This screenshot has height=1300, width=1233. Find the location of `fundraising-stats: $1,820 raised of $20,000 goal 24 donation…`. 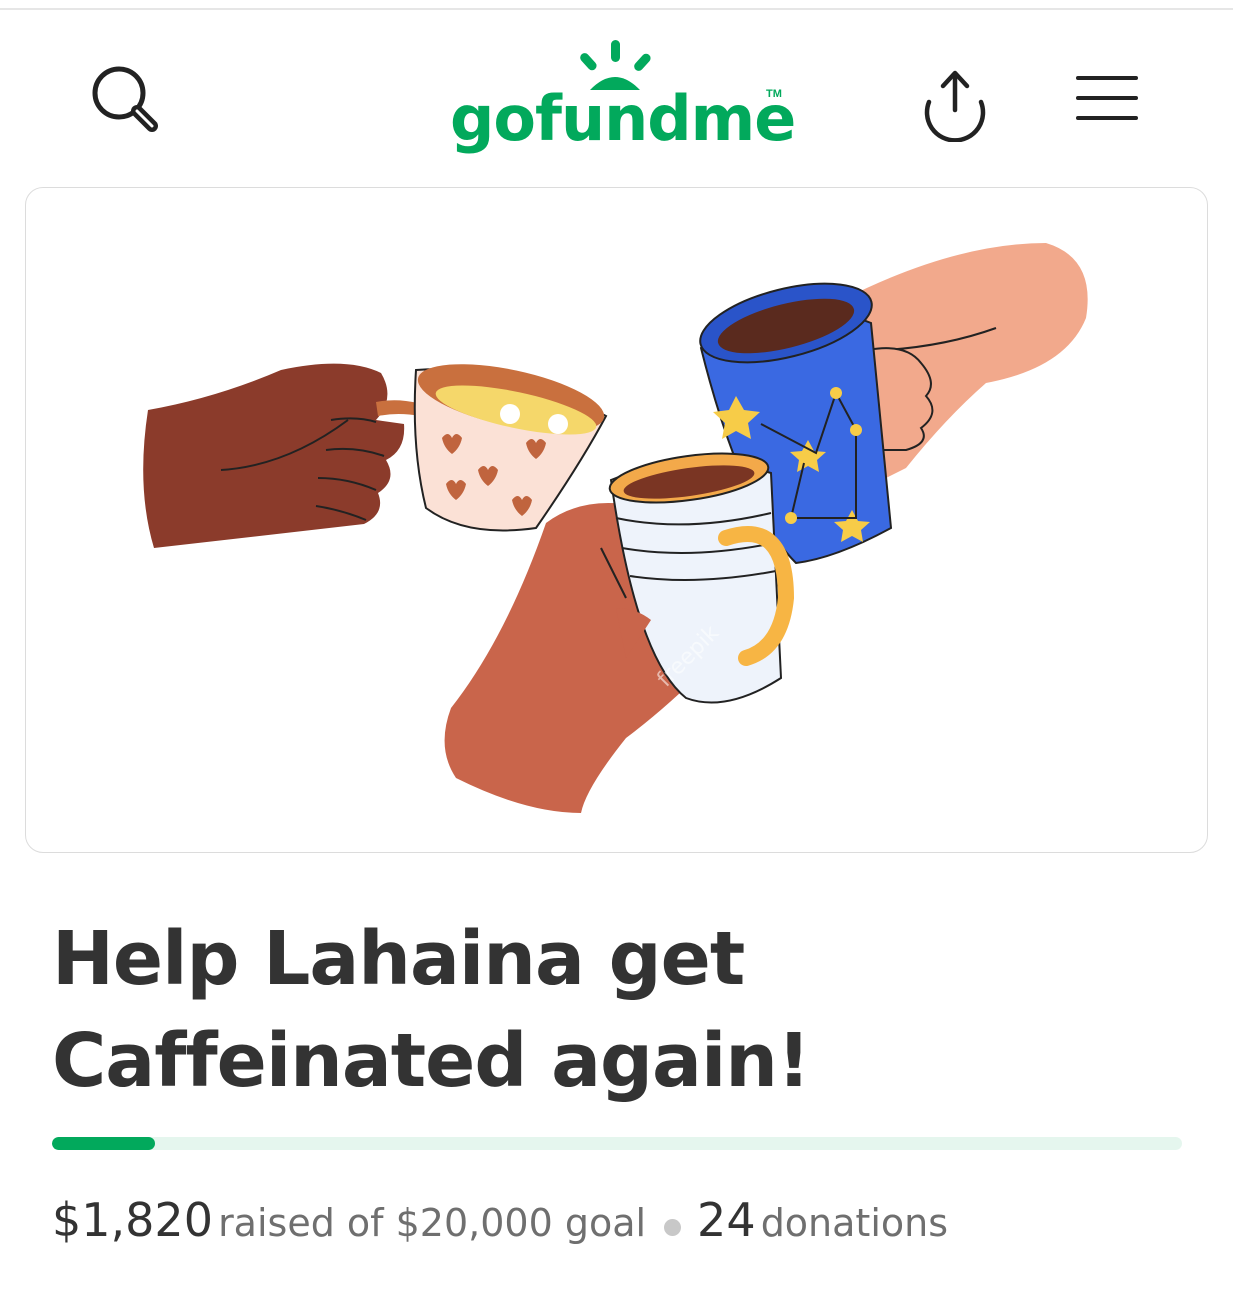

fundraising-stats: $1,820 raised of $20,000 goal 24 donation… is located at coordinates (500, 1225).